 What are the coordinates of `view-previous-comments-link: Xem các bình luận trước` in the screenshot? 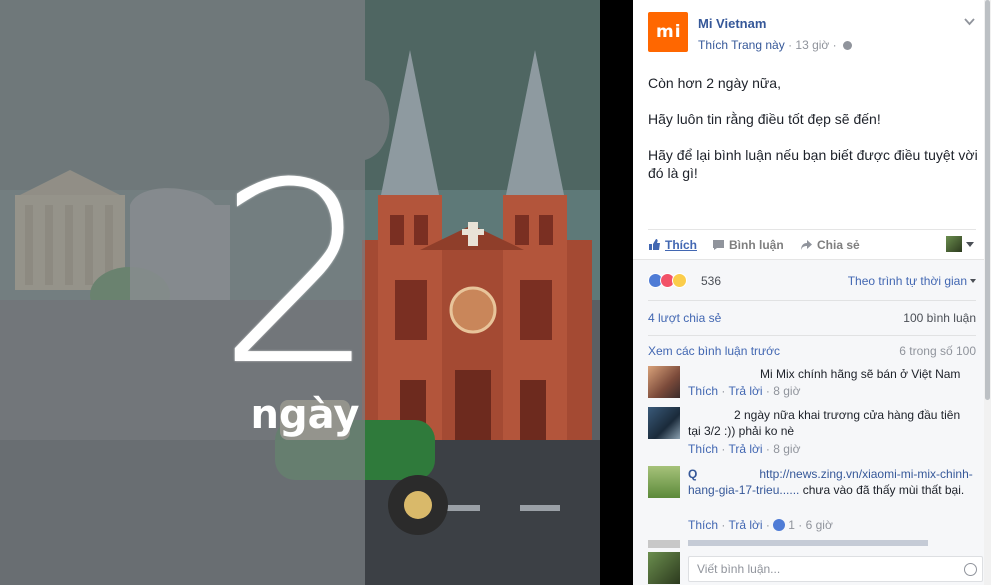 It's located at (714, 351).